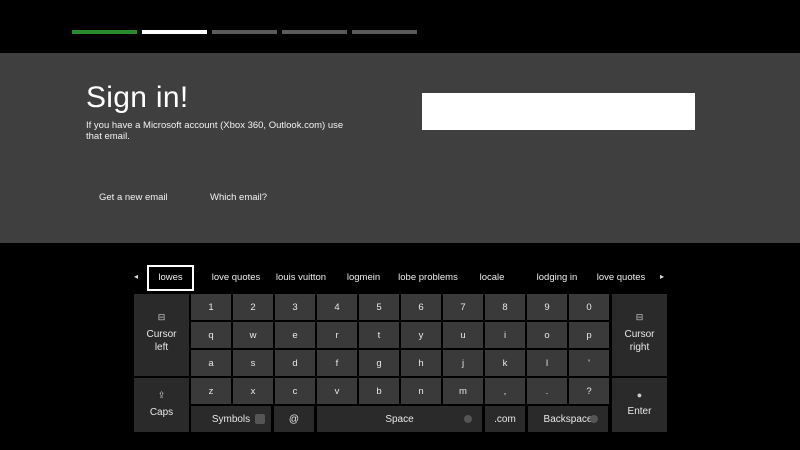 The height and width of the screenshot is (450, 800). What do you see at coordinates (379, 335) in the screenshot?
I see `key-t: t` at bounding box center [379, 335].